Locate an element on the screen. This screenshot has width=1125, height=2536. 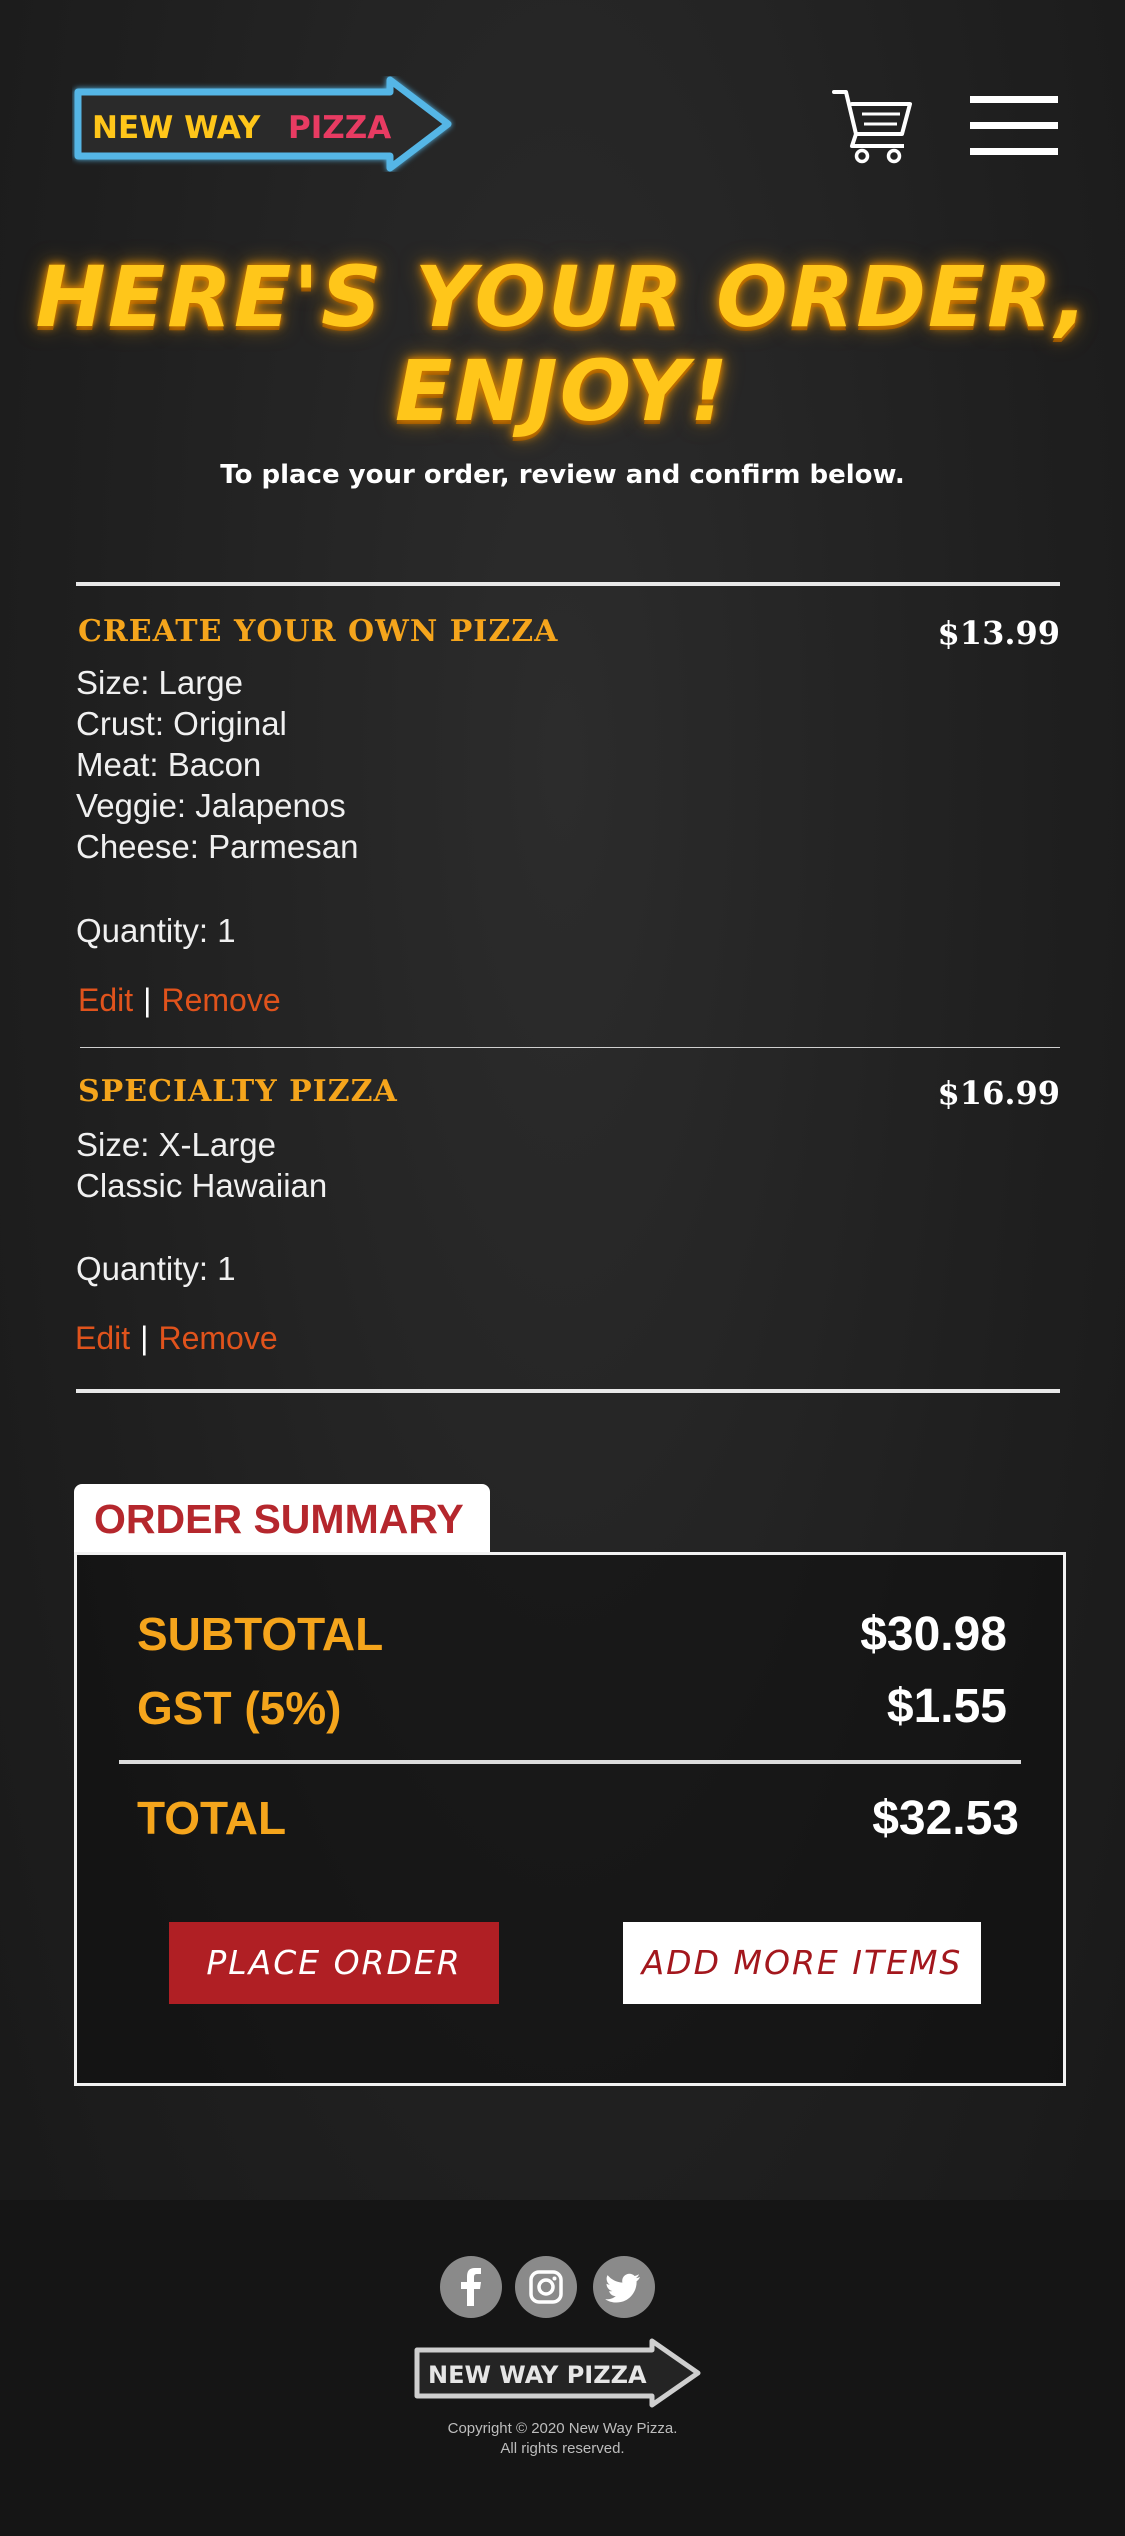
copyright-line-2: All rights reserved. is located at coordinates (562, 2448).